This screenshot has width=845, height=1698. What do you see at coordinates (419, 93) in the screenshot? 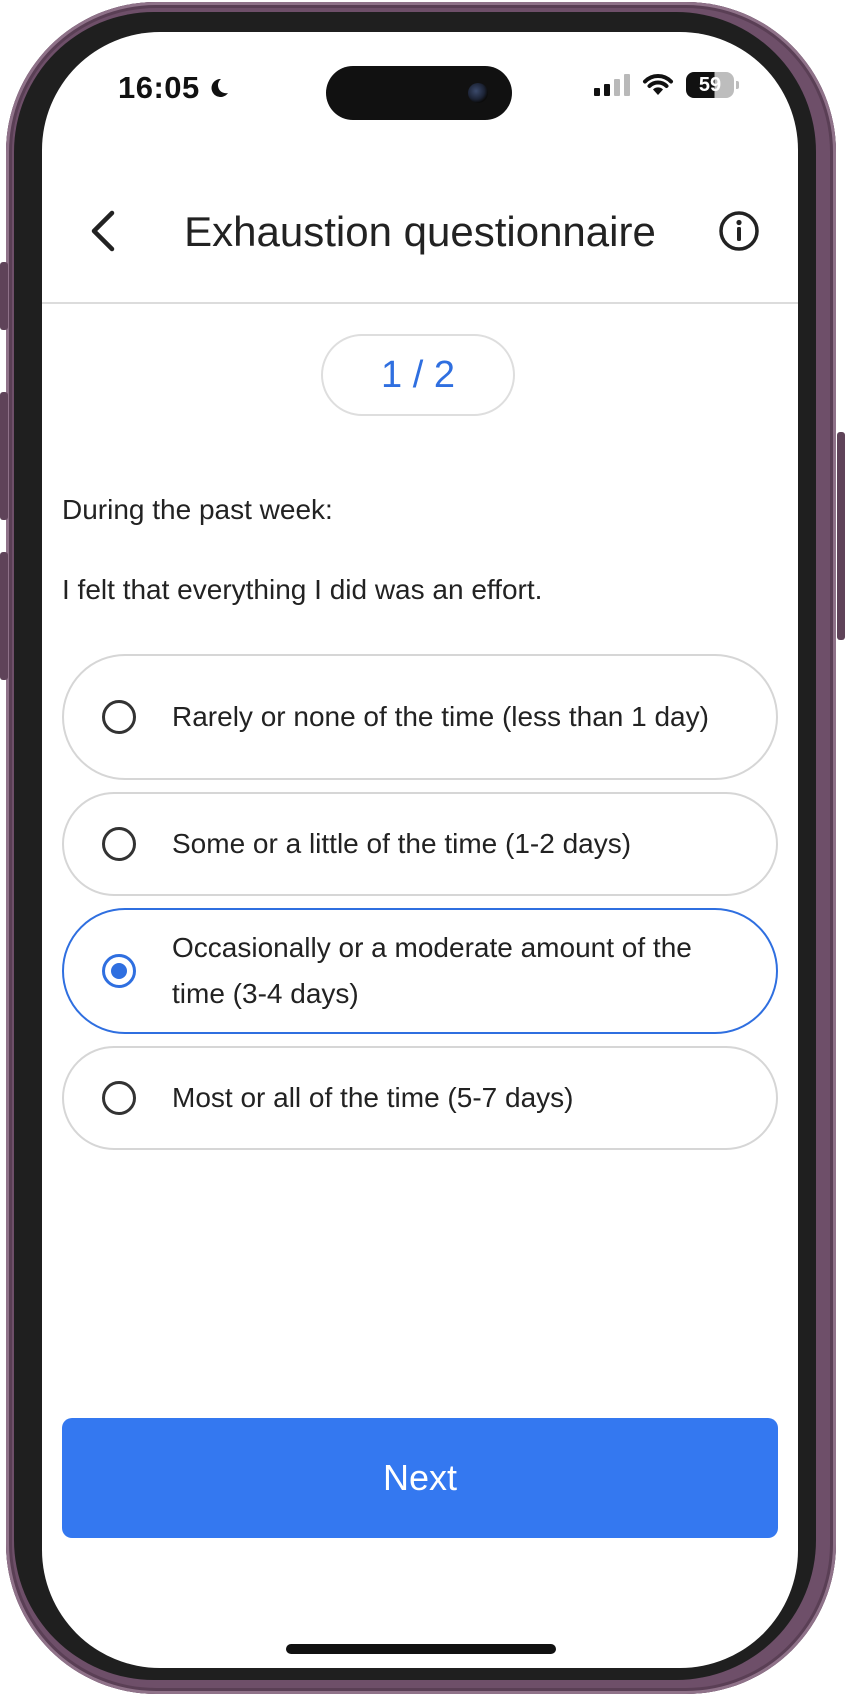
I see `dynamic-island` at bounding box center [419, 93].